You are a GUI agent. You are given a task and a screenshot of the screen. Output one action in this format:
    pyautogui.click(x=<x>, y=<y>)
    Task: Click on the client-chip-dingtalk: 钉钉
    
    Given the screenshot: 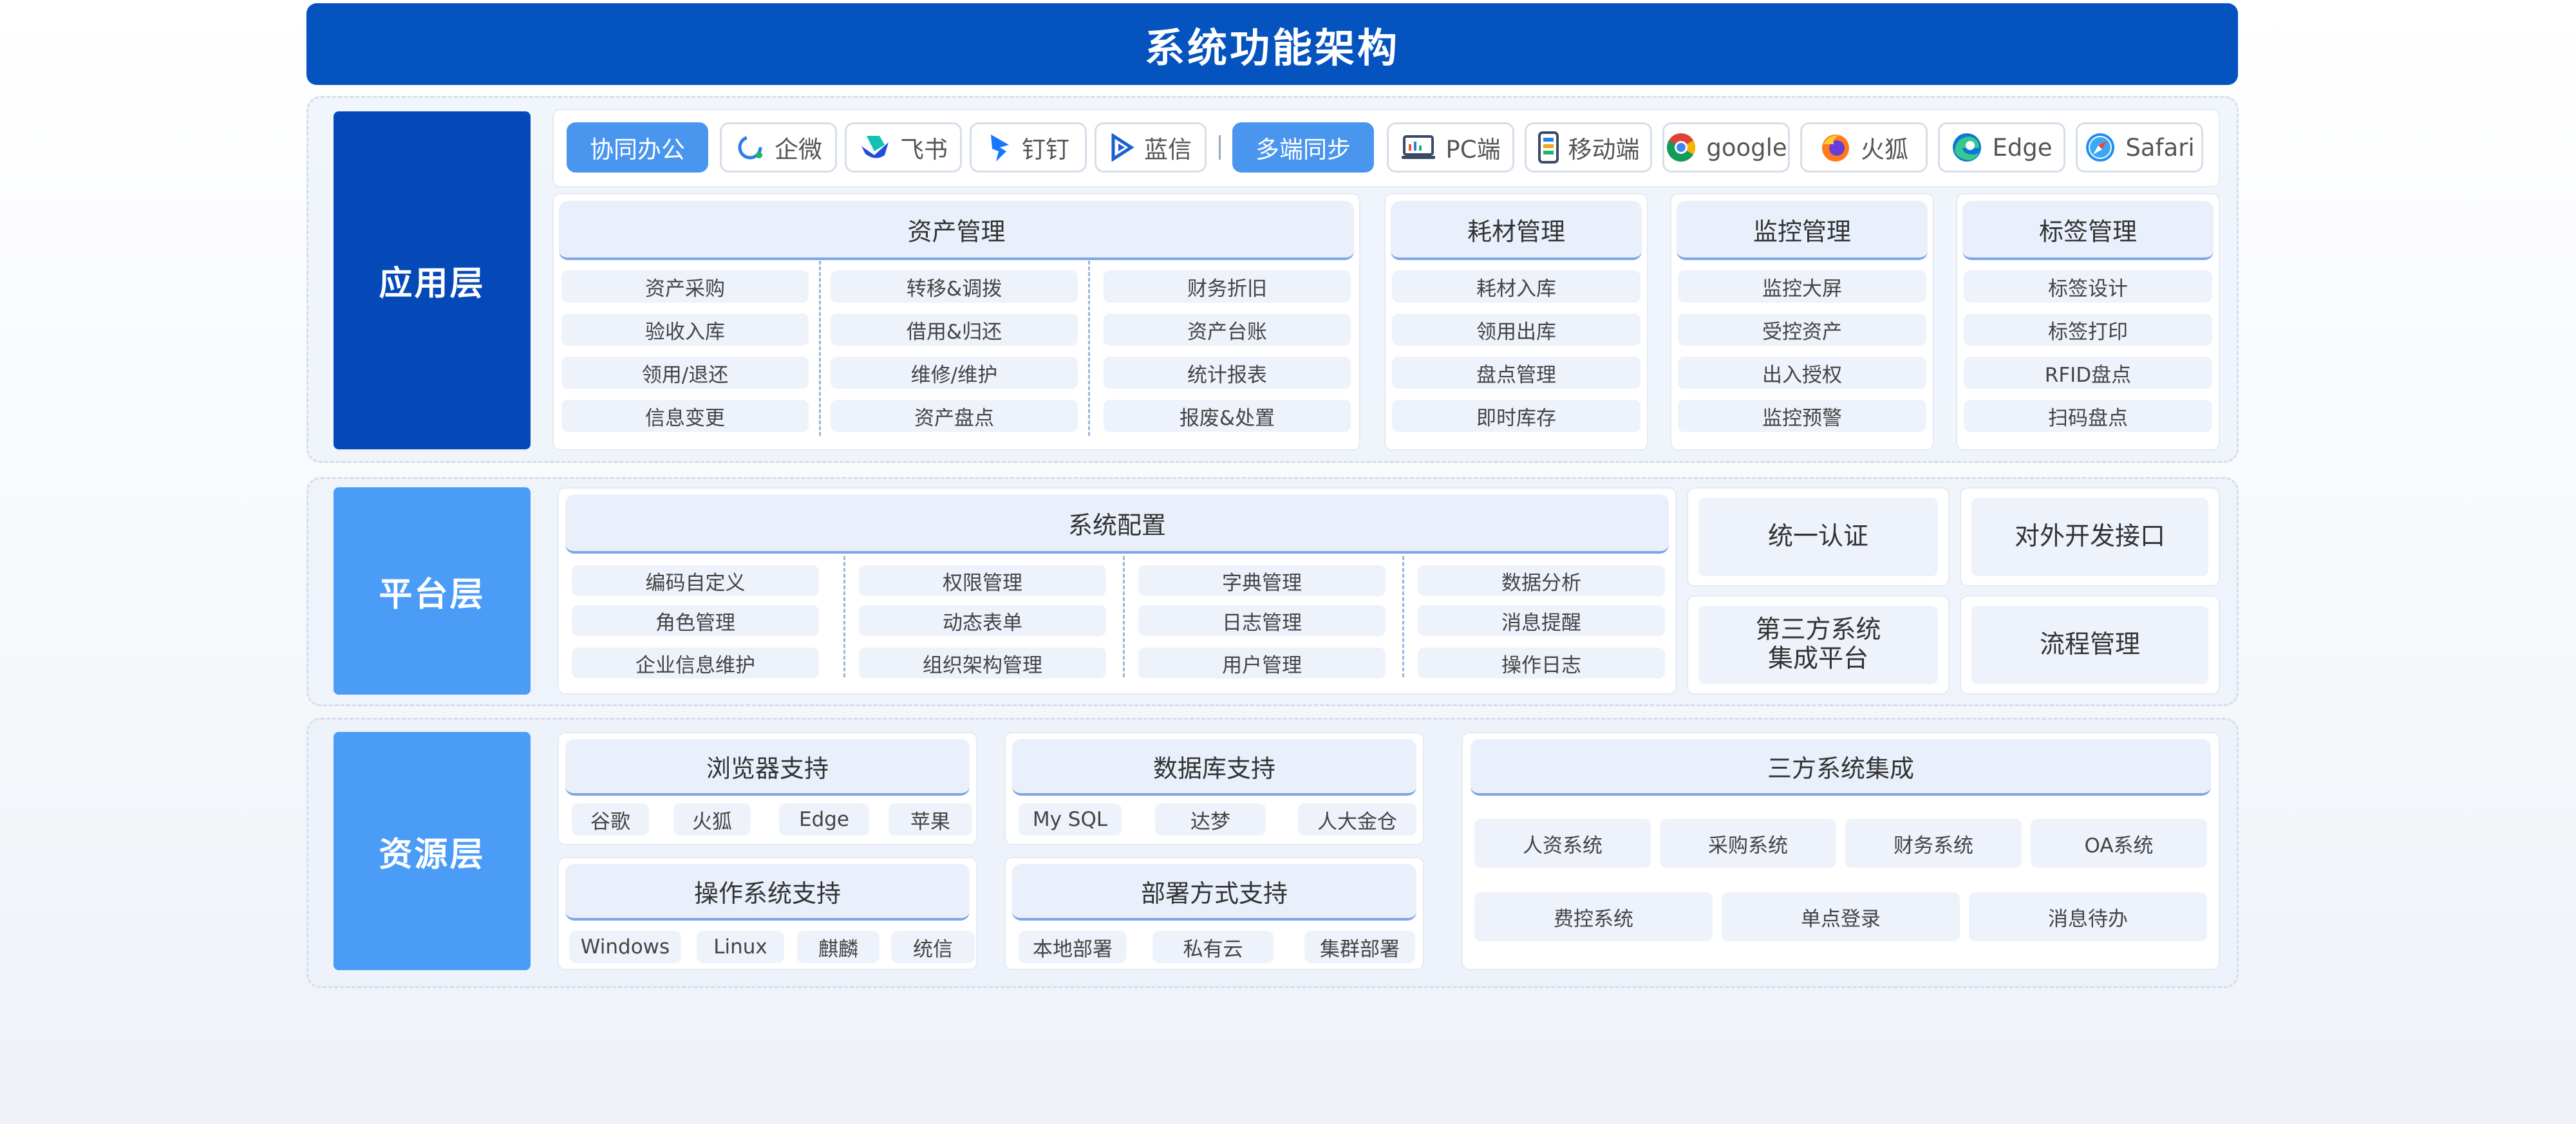 What is the action you would take?
    pyautogui.click(x=1028, y=147)
    